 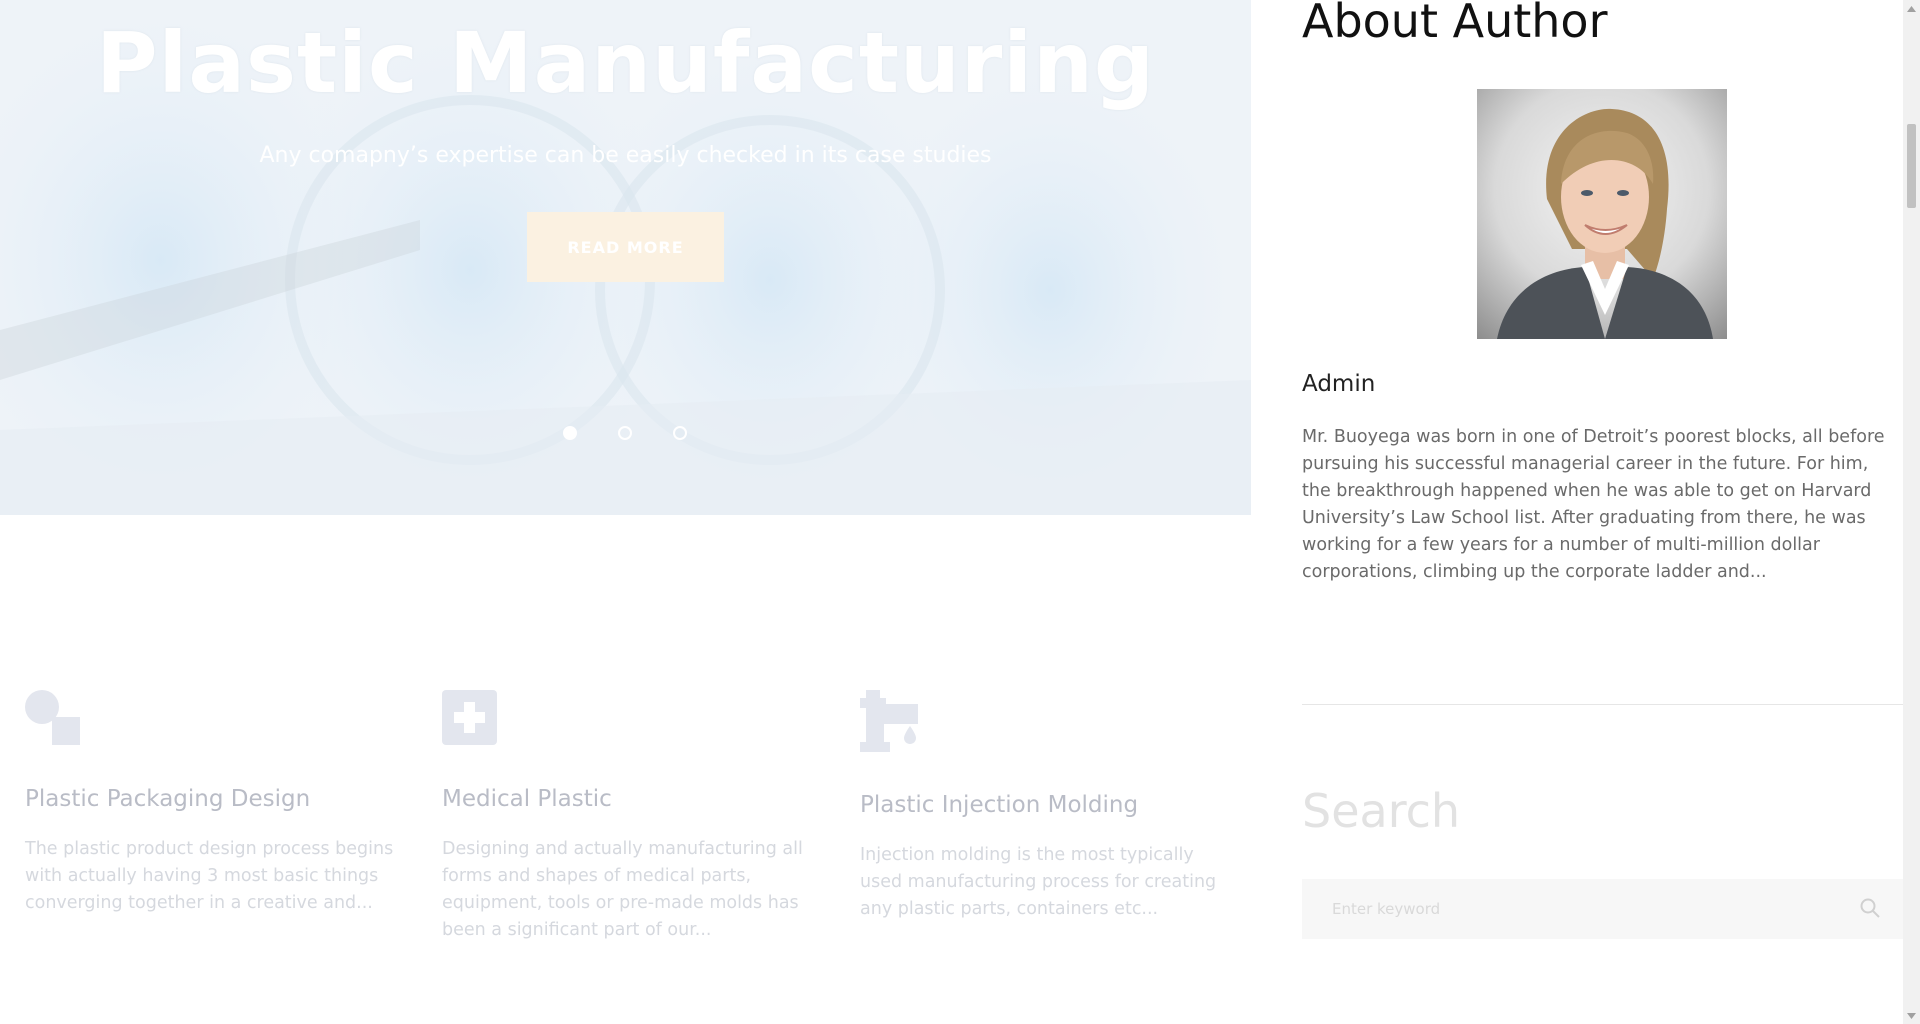 I want to click on scroll-up-arrow-icon, so click(x=1911, y=8).